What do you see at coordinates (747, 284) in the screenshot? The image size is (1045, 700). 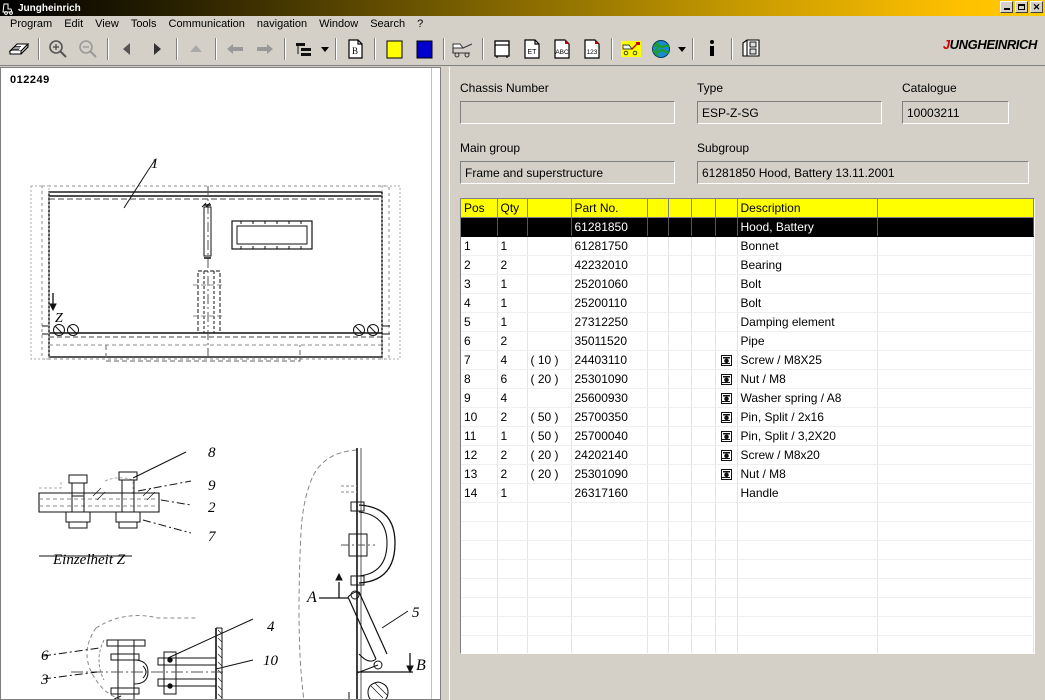 I see `table-row: 3 1 25201060 Bolt` at bounding box center [747, 284].